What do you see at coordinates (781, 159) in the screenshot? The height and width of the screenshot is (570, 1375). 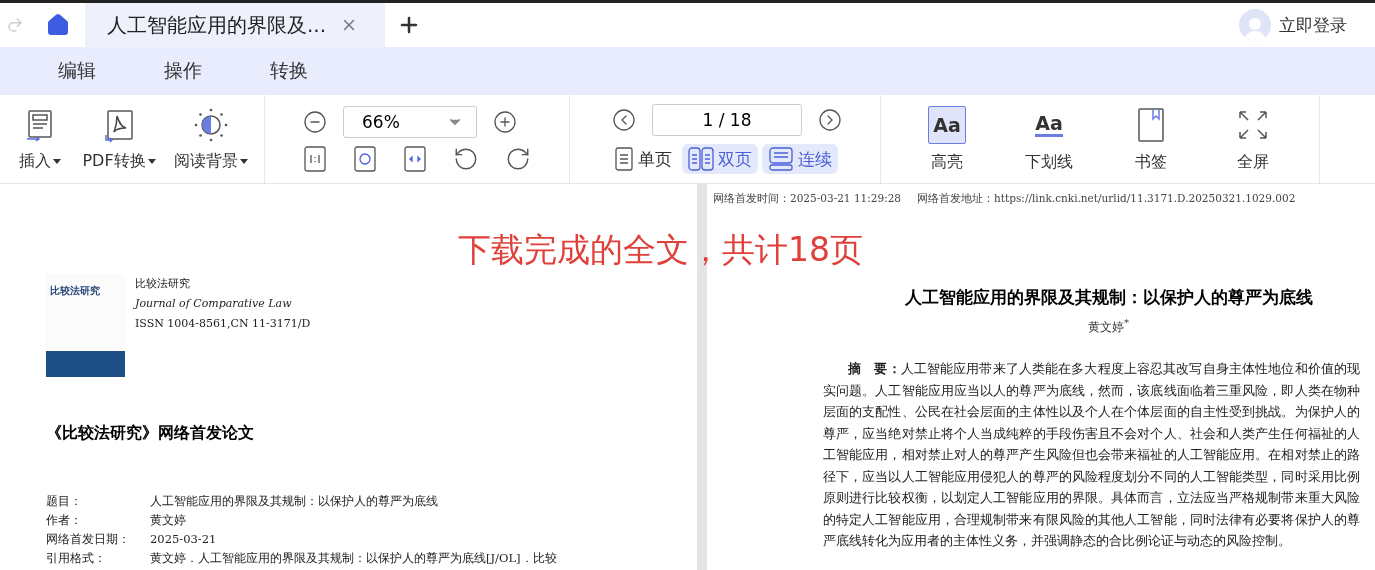 I see `continuous-page-icon` at bounding box center [781, 159].